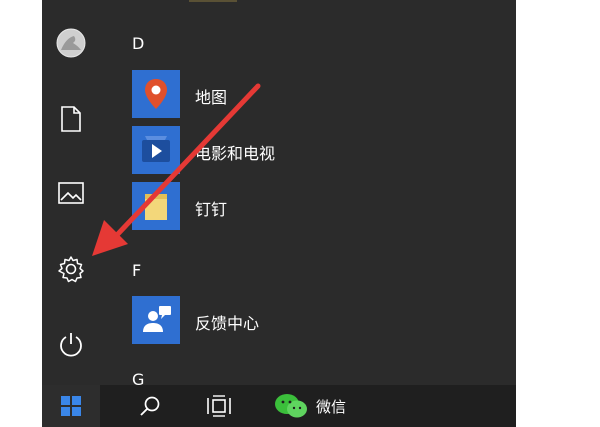  I want to click on app-tile-dingtalk, so click(156, 206).